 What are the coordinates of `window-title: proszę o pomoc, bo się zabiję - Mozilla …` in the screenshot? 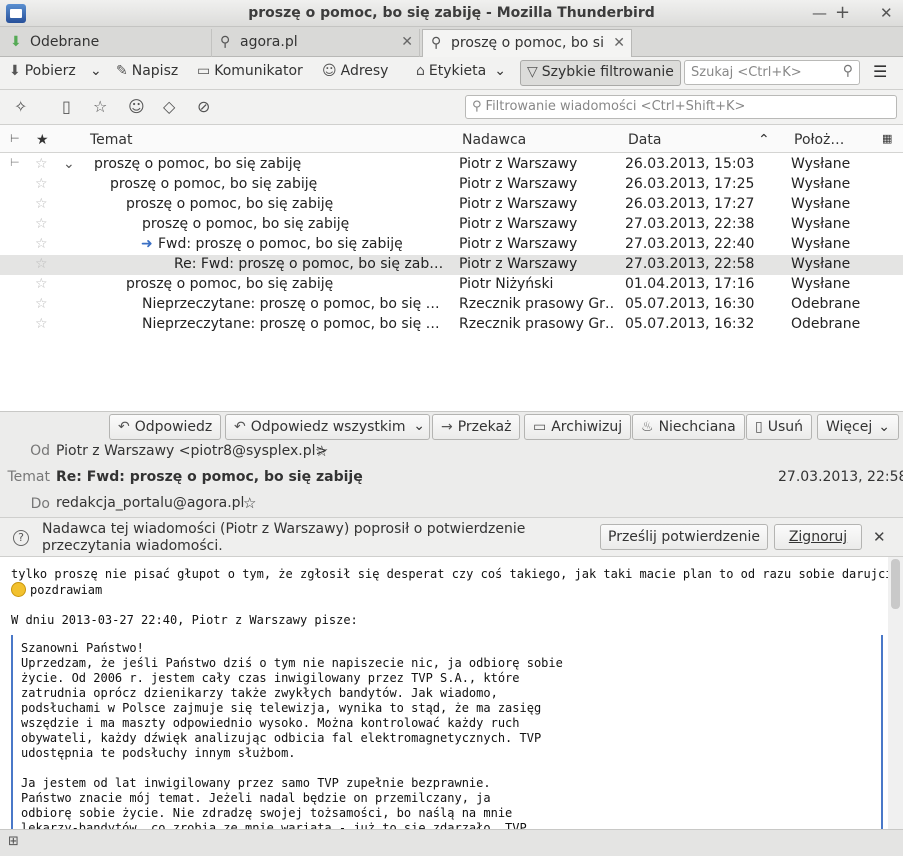 It's located at (451, 13).